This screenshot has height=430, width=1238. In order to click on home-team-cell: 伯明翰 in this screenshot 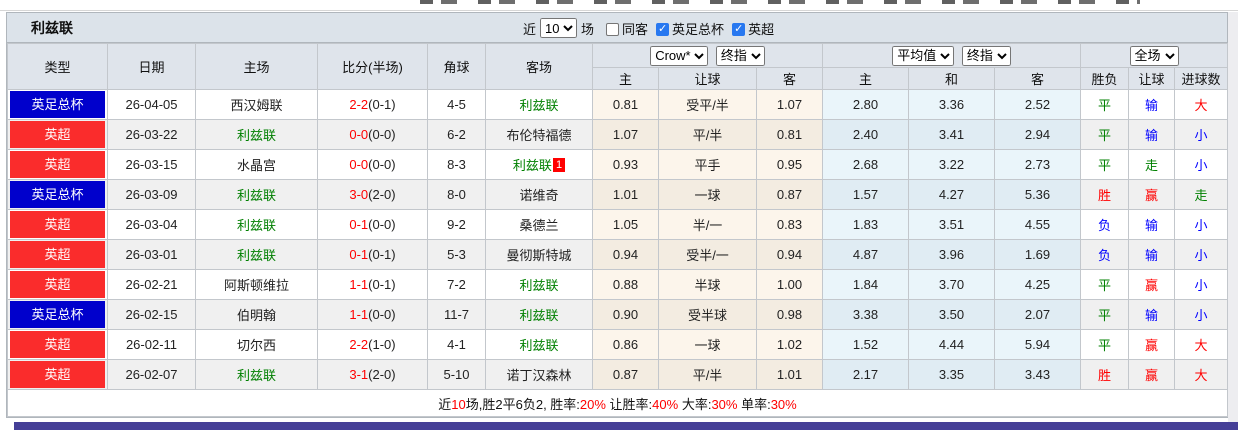, I will do `click(256, 314)`.